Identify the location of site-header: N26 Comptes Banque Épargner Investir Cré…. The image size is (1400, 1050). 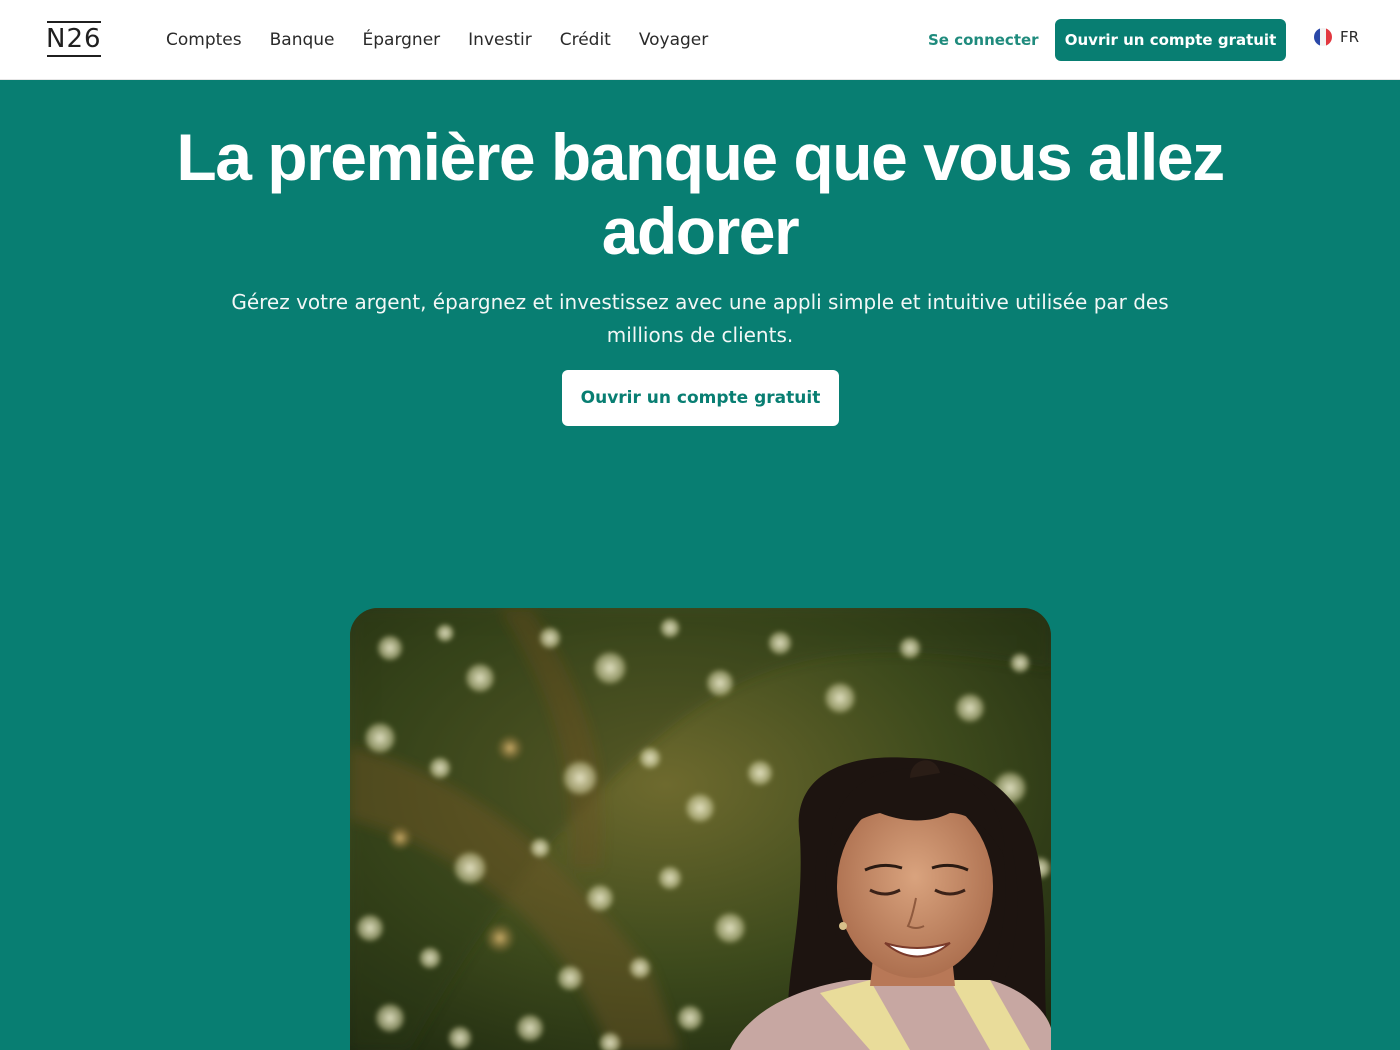
(700, 40).